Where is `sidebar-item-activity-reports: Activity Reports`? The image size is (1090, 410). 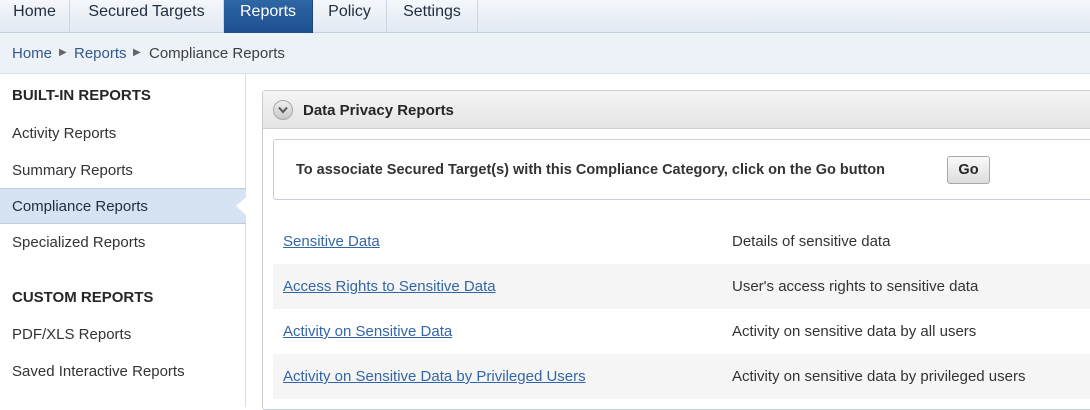 sidebar-item-activity-reports: Activity Reports is located at coordinates (123, 134).